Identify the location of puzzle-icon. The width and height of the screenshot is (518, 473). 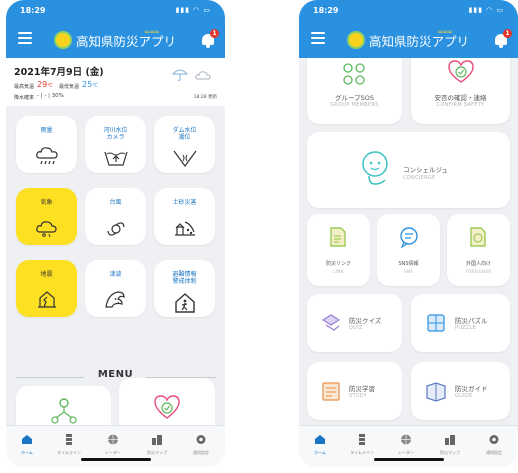
(436, 323).